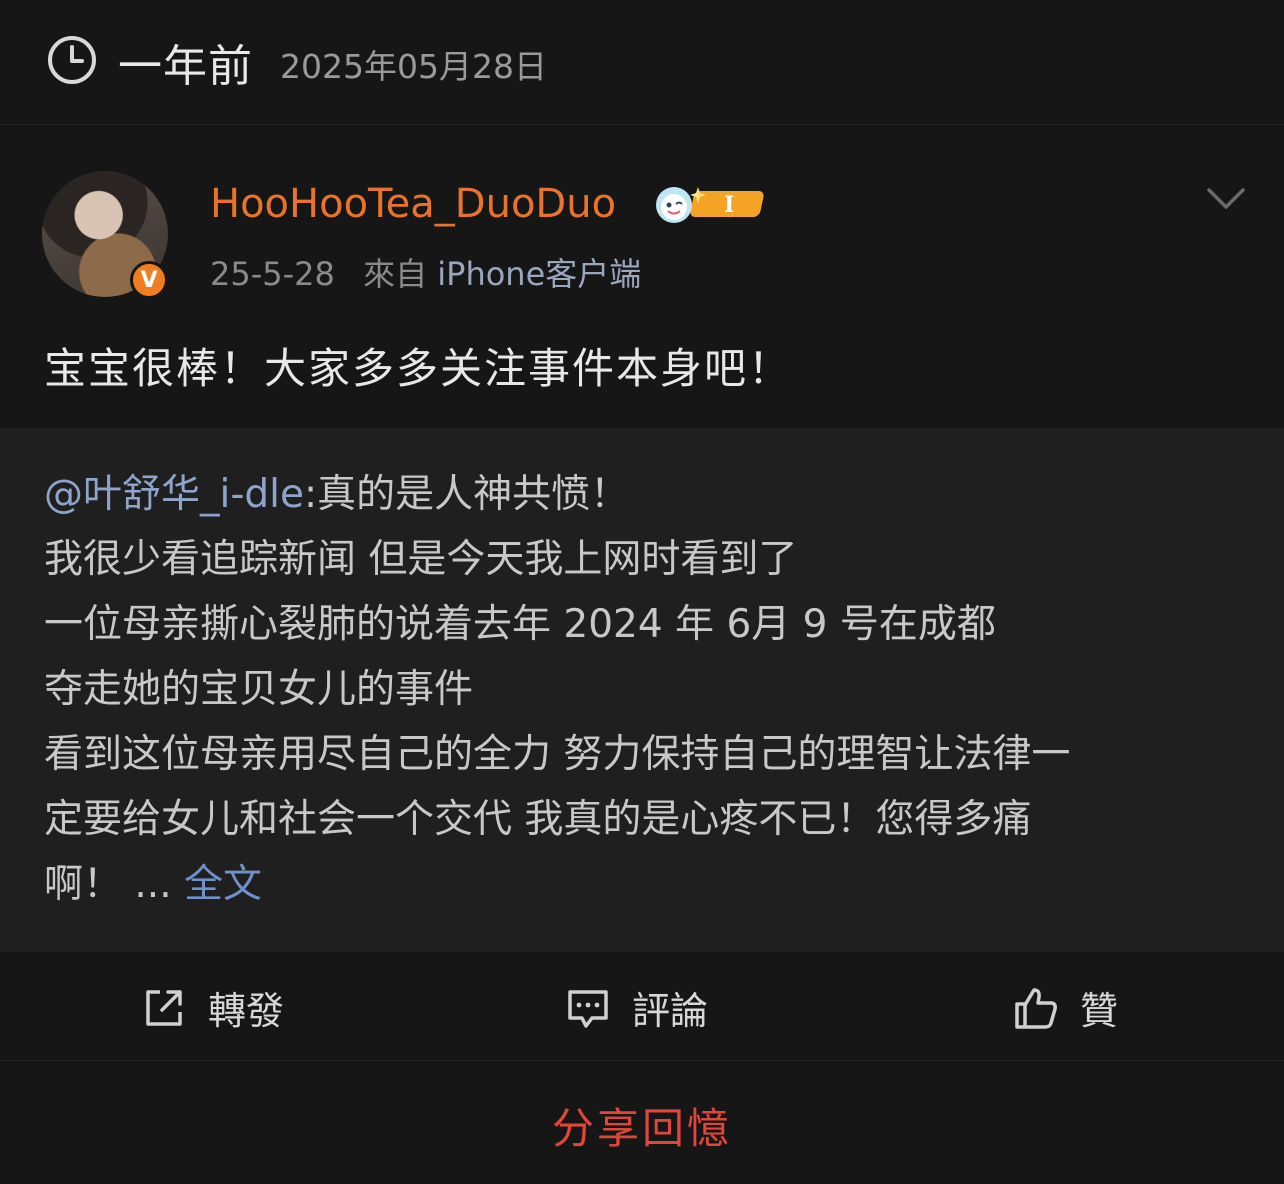  What do you see at coordinates (520, 624) in the screenshot?
I see `repost-line-3: 一位母亲撕心裂肺的说着去年 2024 年 6月 9 号在成都` at bounding box center [520, 624].